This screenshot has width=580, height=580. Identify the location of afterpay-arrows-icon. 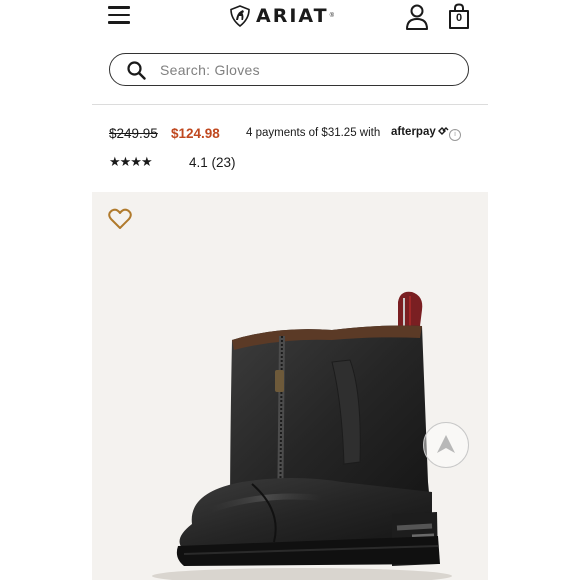
(443, 131).